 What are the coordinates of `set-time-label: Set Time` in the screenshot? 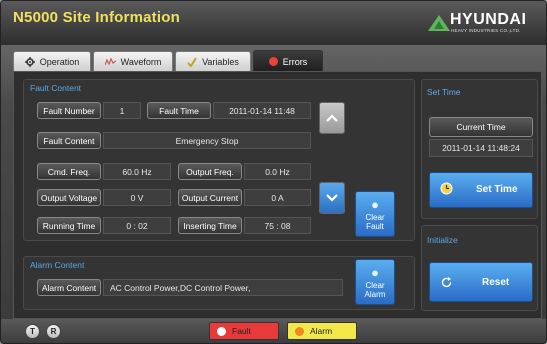 It's located at (497, 189).